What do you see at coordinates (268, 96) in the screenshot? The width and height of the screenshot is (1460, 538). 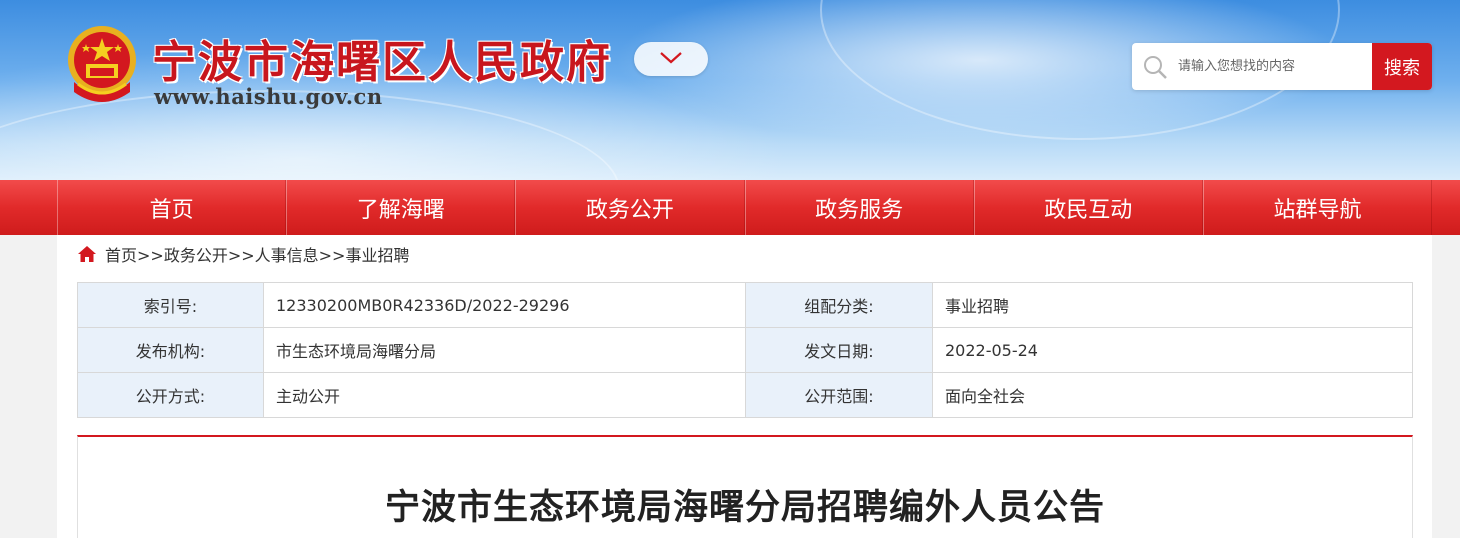 I see `site-url: www.haishu.gov.cn` at bounding box center [268, 96].